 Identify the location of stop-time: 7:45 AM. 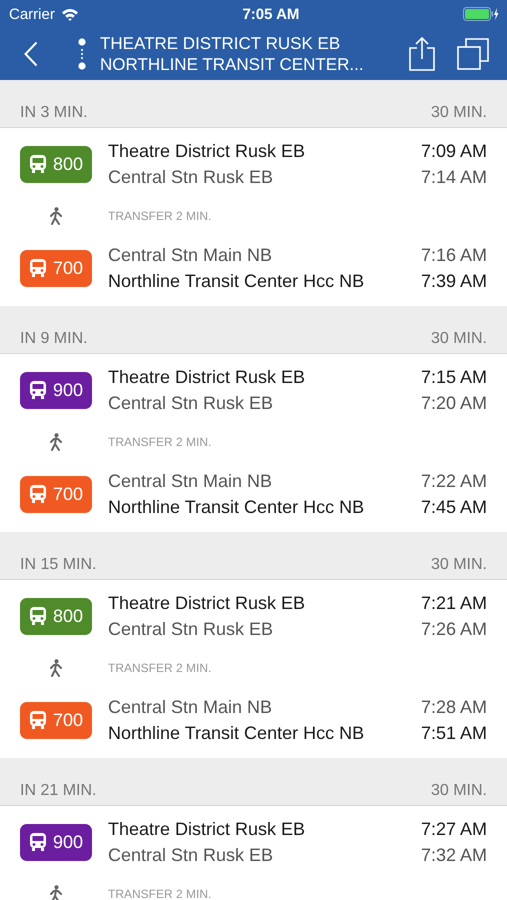
(453, 507).